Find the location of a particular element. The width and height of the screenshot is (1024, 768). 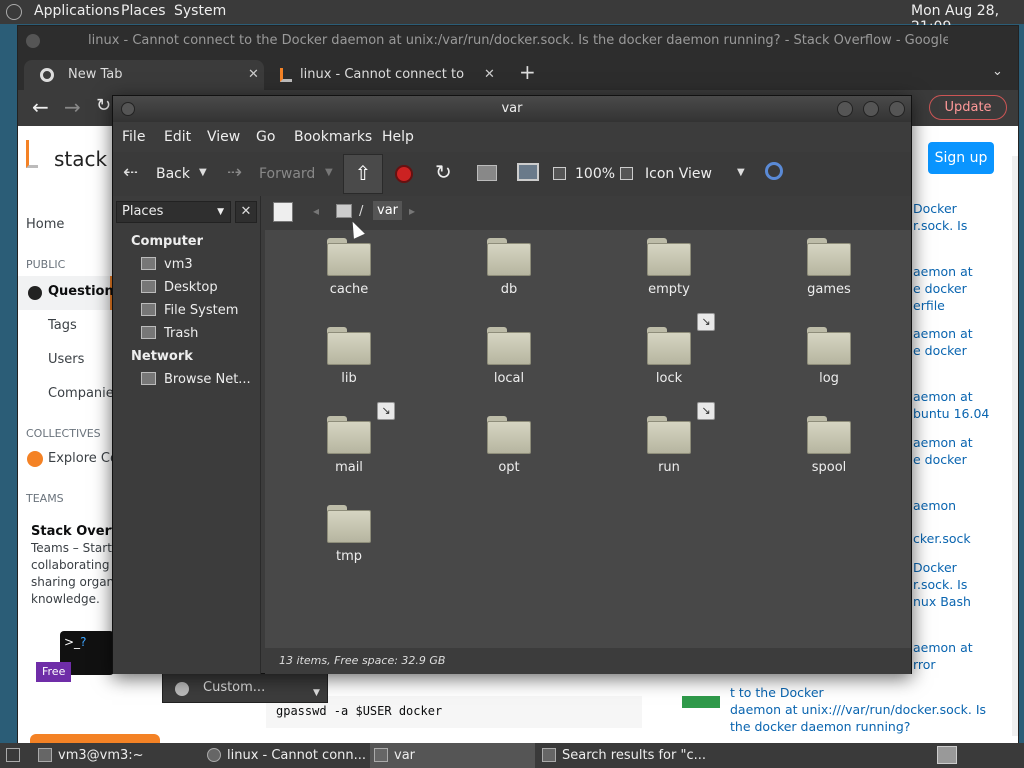

folder-item: lib is located at coordinates (349, 356).